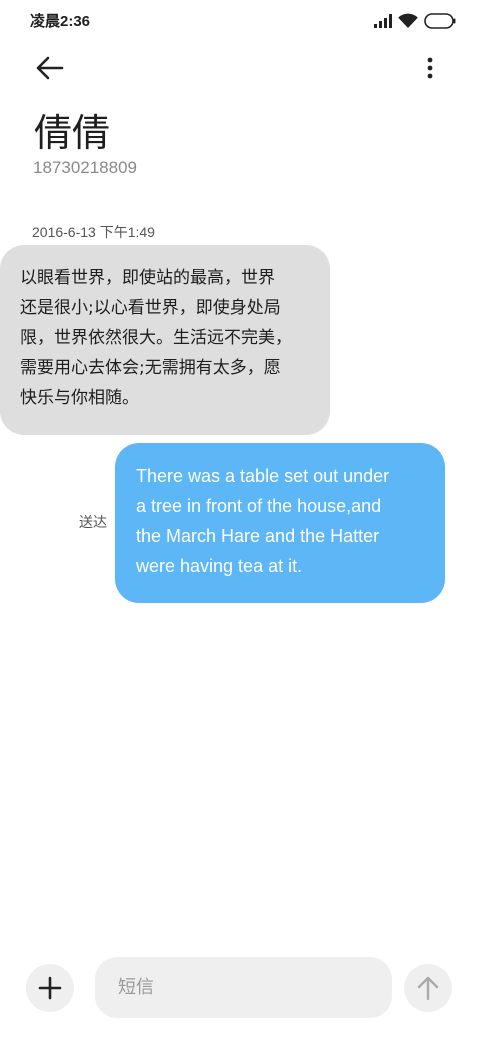  Describe the element at coordinates (85, 167) in the screenshot. I see `contact-phone: 18730218809` at that location.